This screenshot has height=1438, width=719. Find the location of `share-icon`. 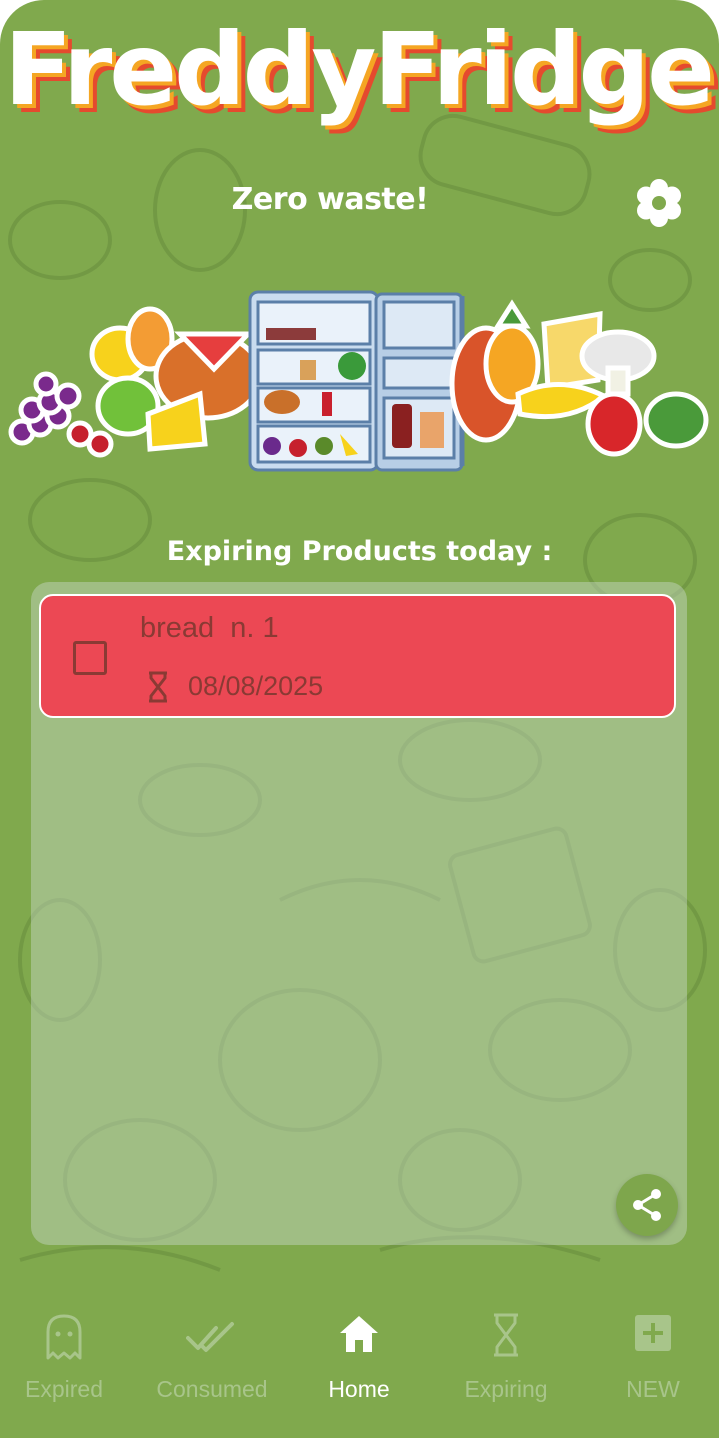

share-icon is located at coordinates (647, 1205).